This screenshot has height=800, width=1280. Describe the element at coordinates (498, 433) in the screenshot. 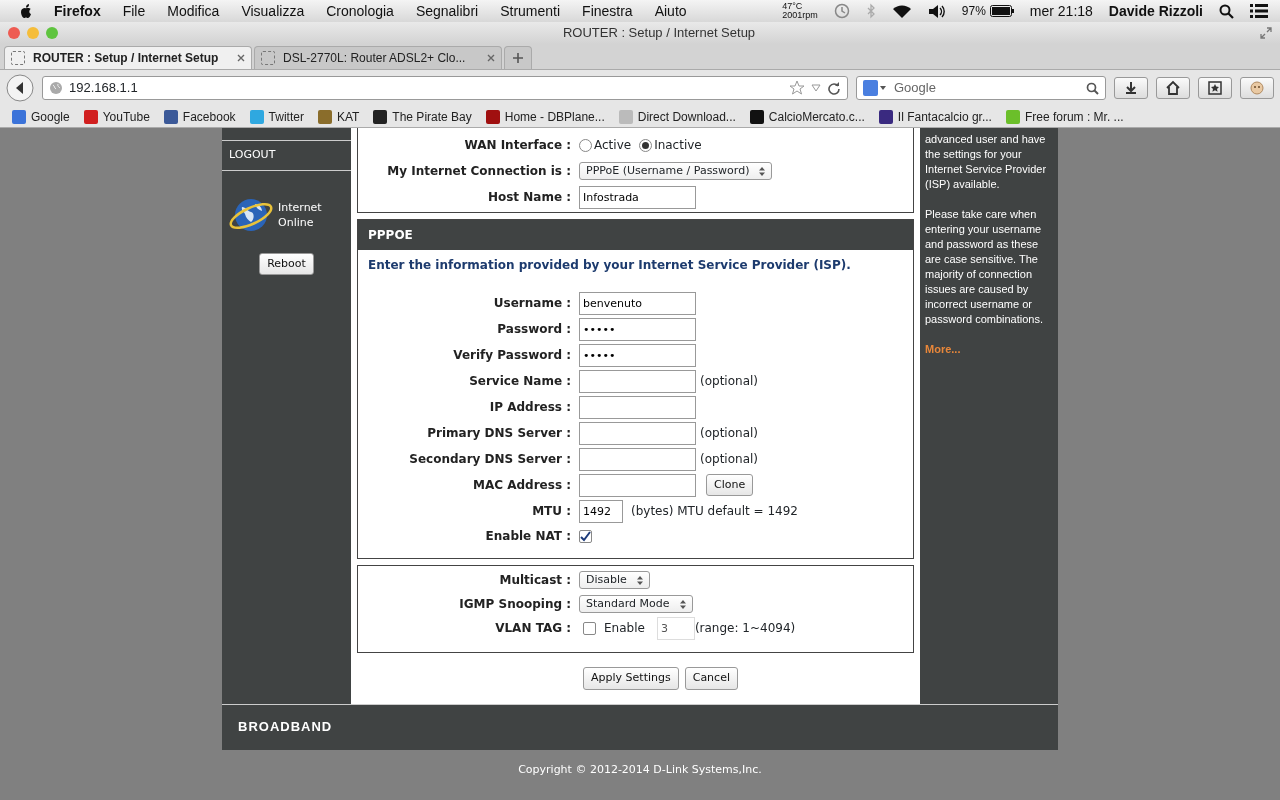

I see `field-label: Primary DNS Server :` at that location.